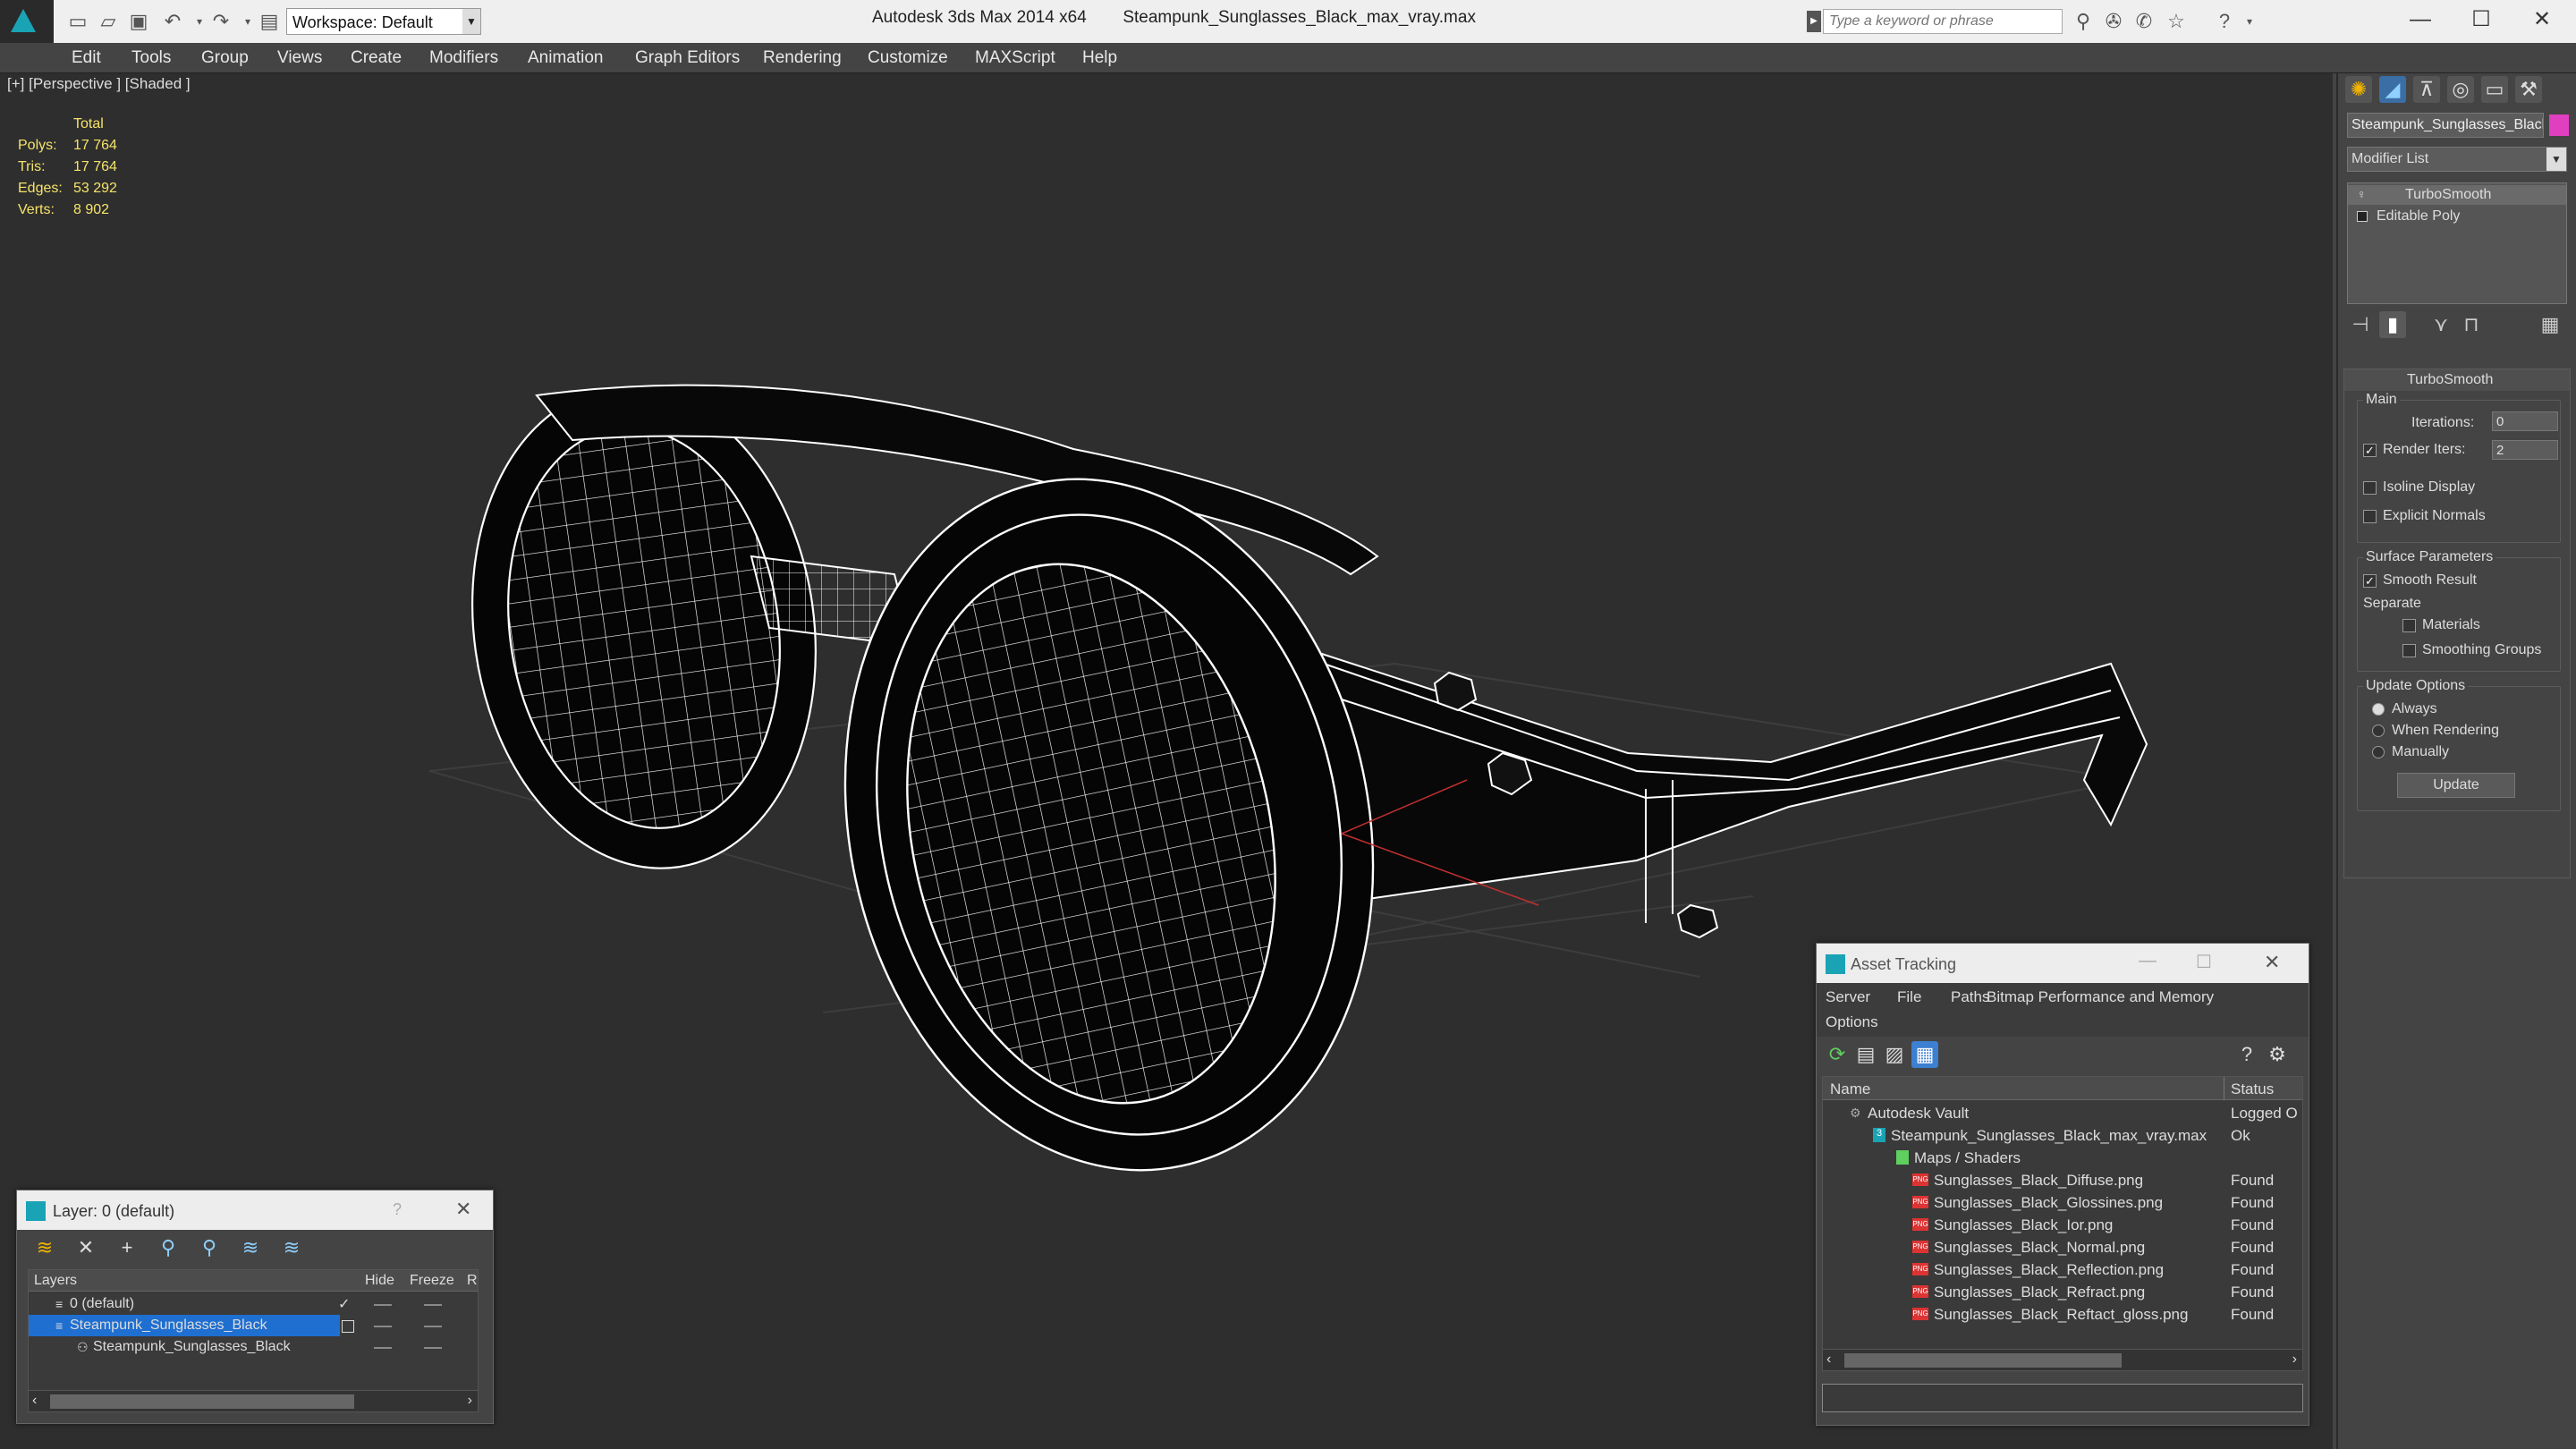  What do you see at coordinates (379, 1281) in the screenshot?
I see `hide-column-header: Hide` at bounding box center [379, 1281].